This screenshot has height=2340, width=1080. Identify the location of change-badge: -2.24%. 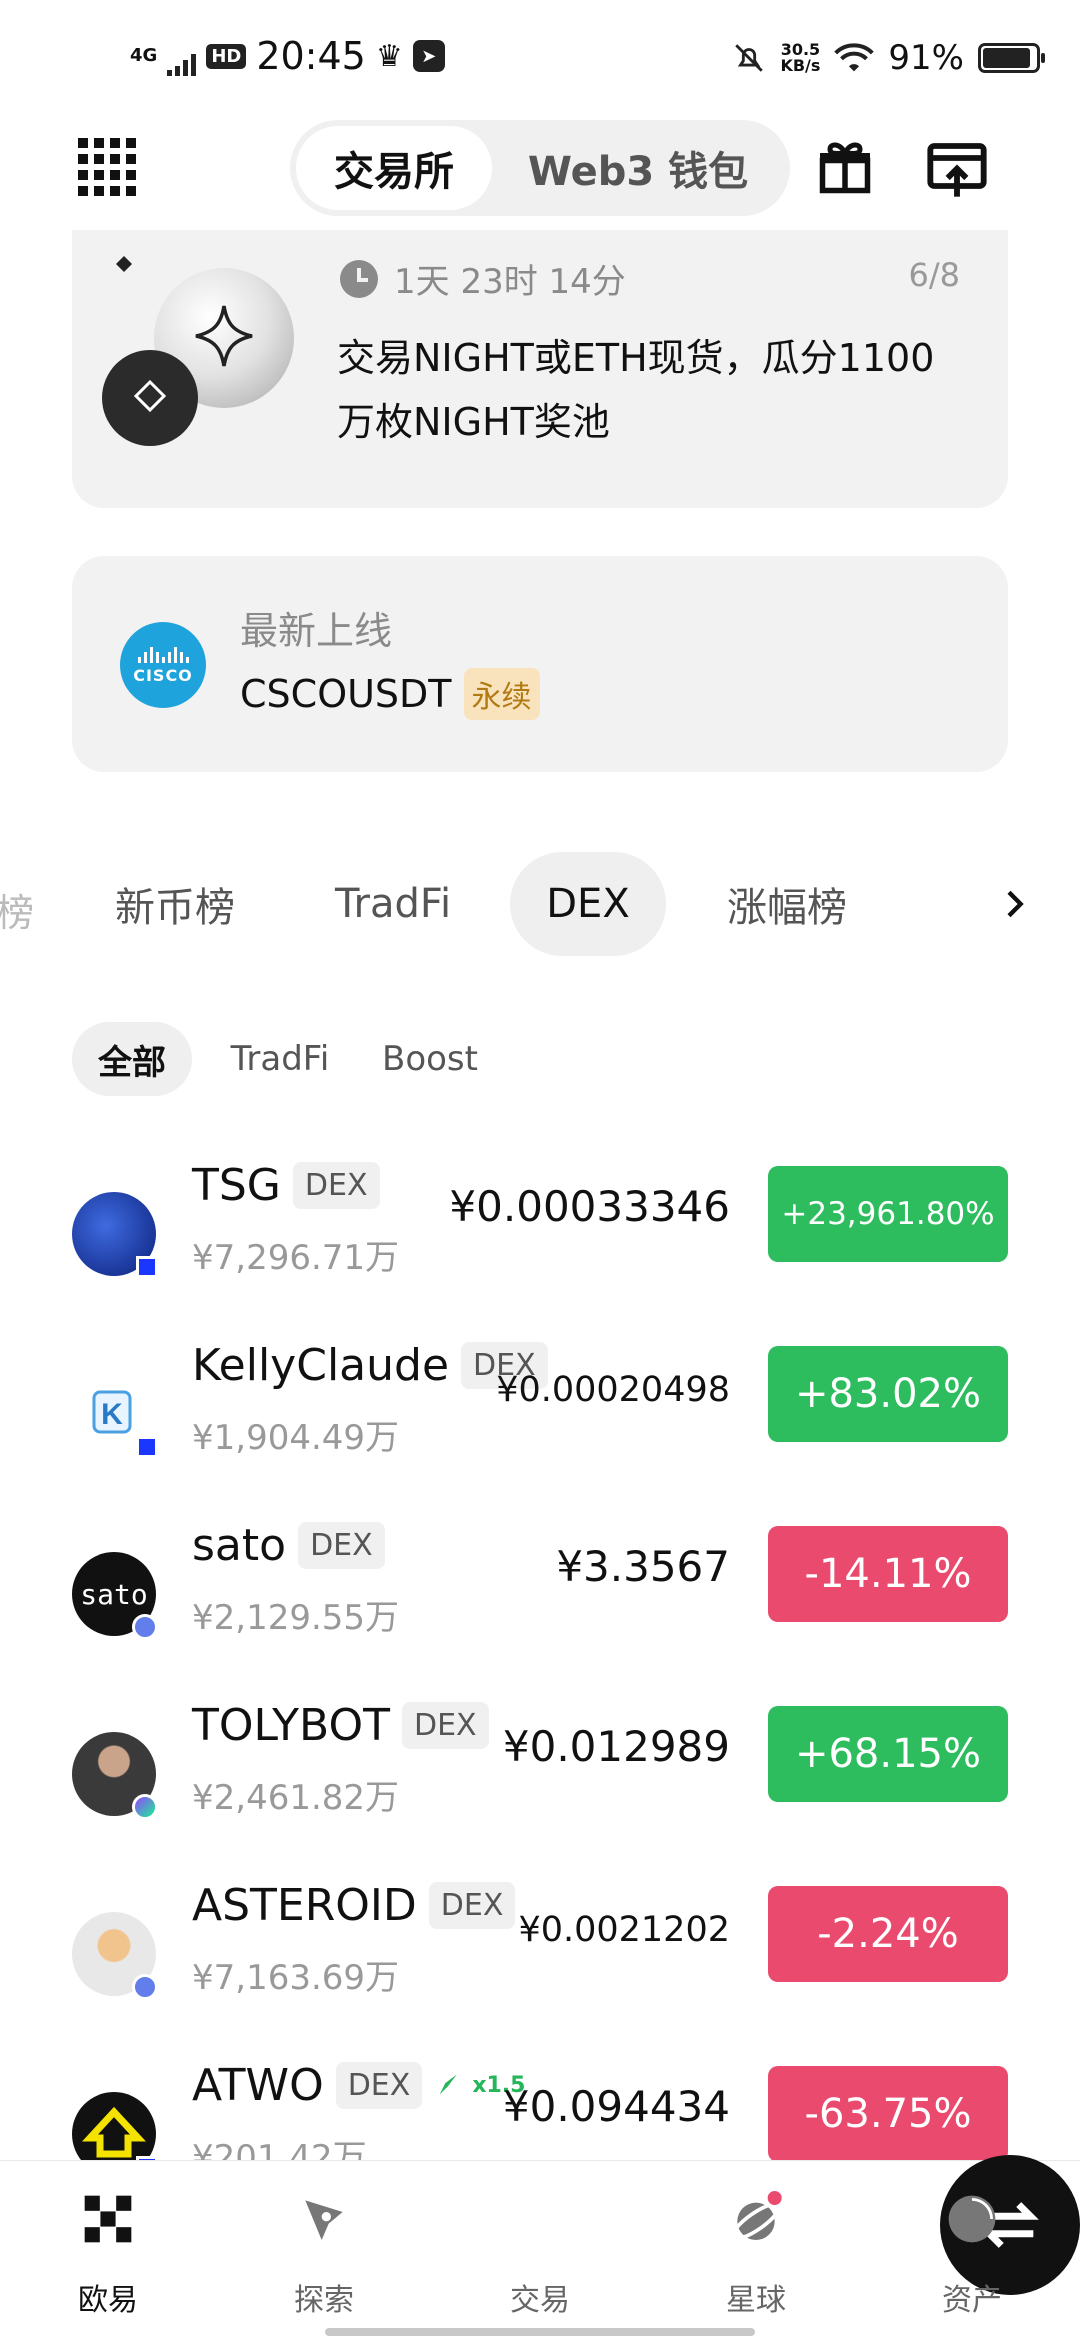
(888, 1934).